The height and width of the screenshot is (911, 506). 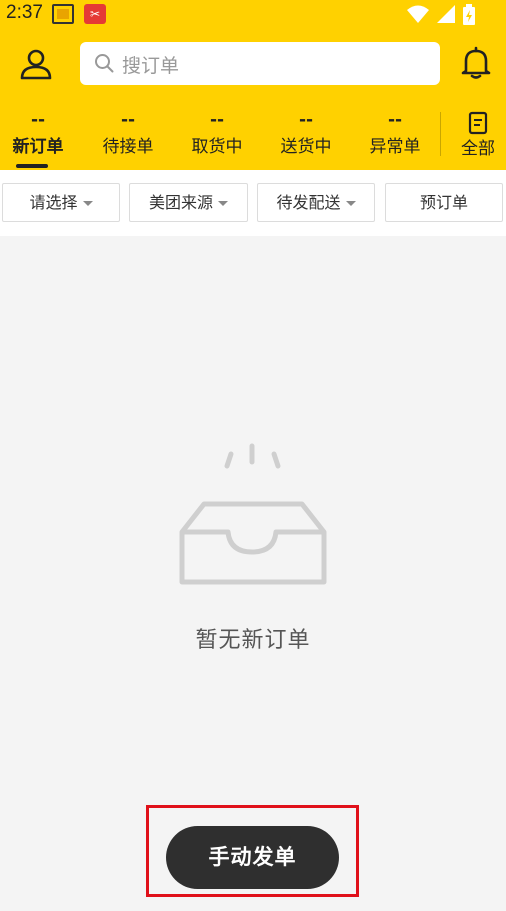 I want to click on wifi-icon, so click(x=417, y=14).